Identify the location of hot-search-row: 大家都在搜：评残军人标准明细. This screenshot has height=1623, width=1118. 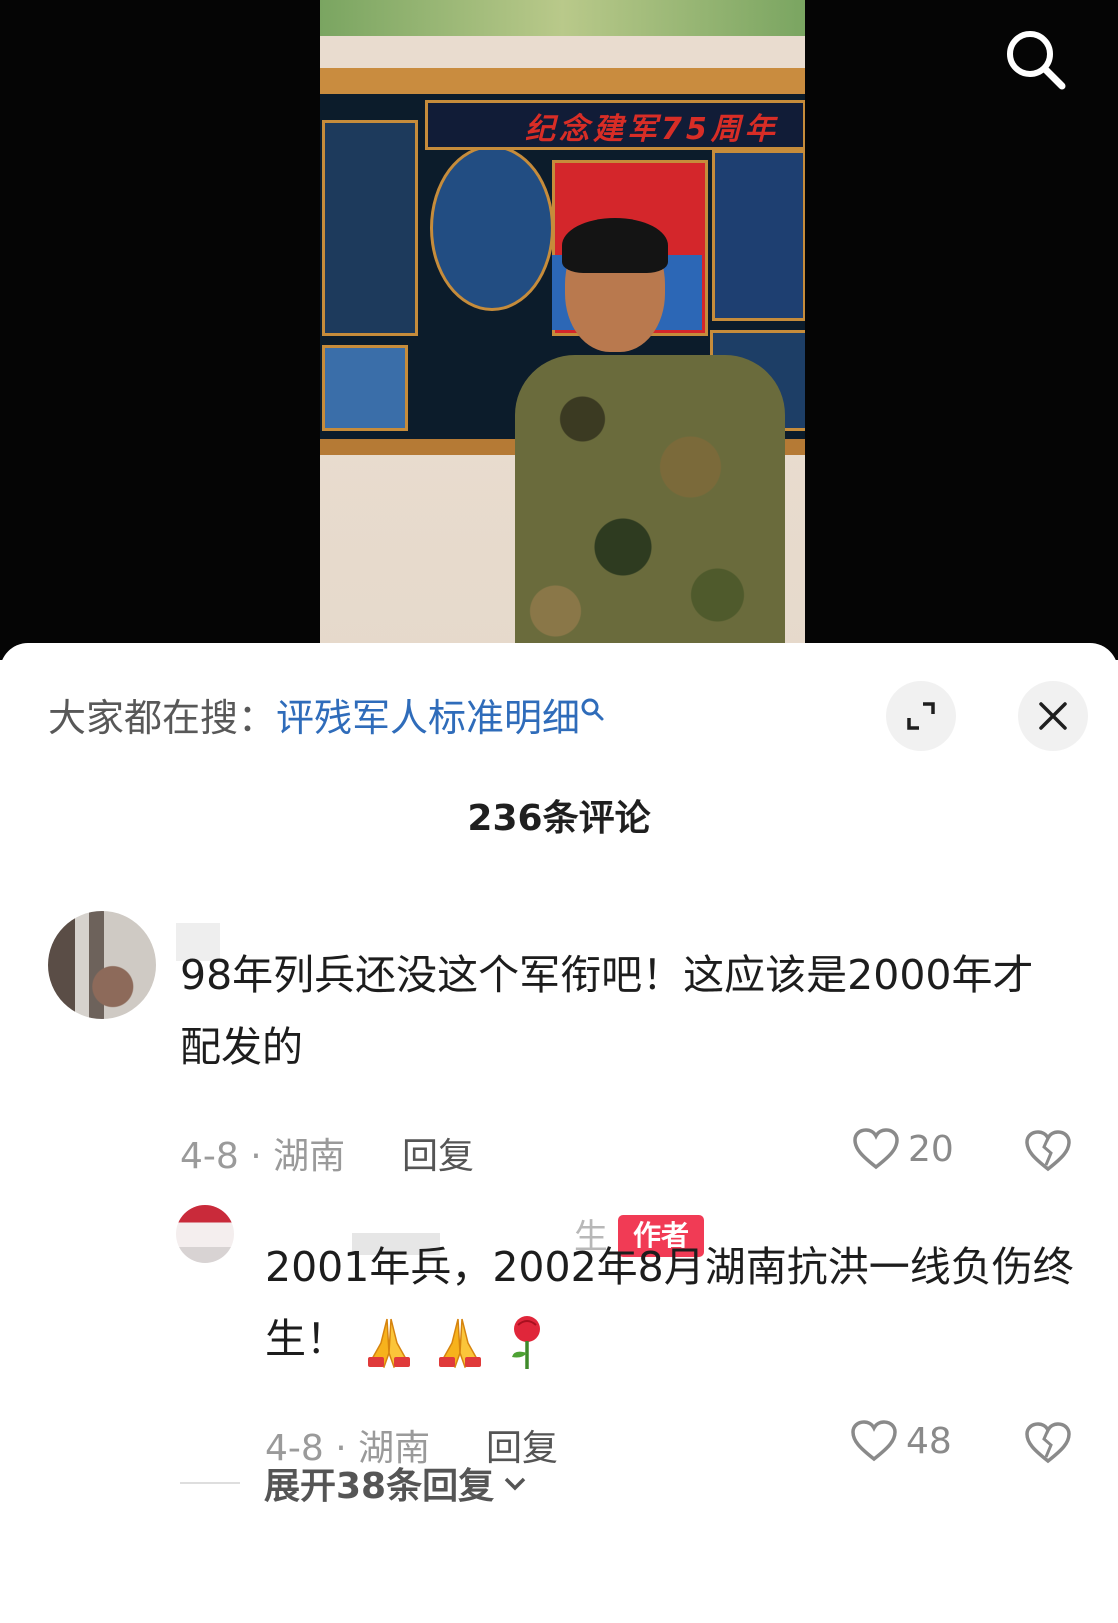
(327, 718).